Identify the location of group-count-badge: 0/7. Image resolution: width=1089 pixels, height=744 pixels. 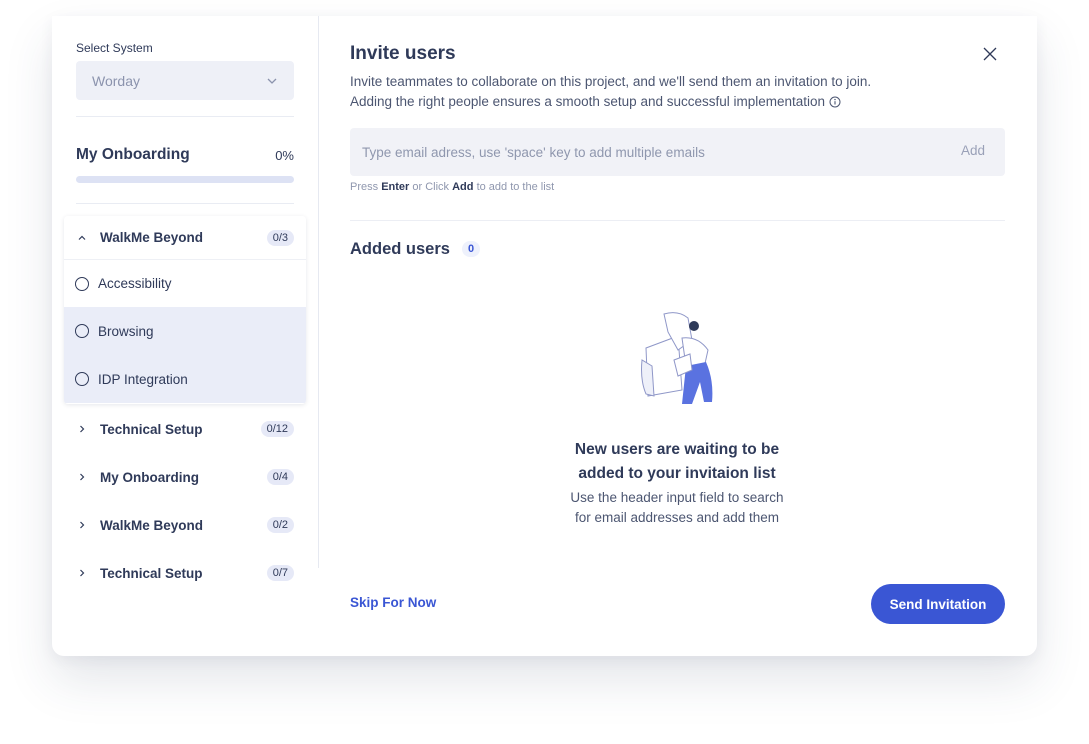
(280, 573).